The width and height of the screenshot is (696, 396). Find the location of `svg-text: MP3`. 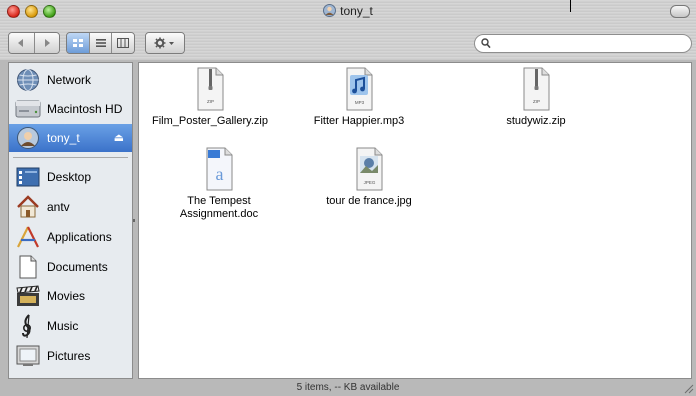

svg-text: MP3 is located at coordinates (360, 102).